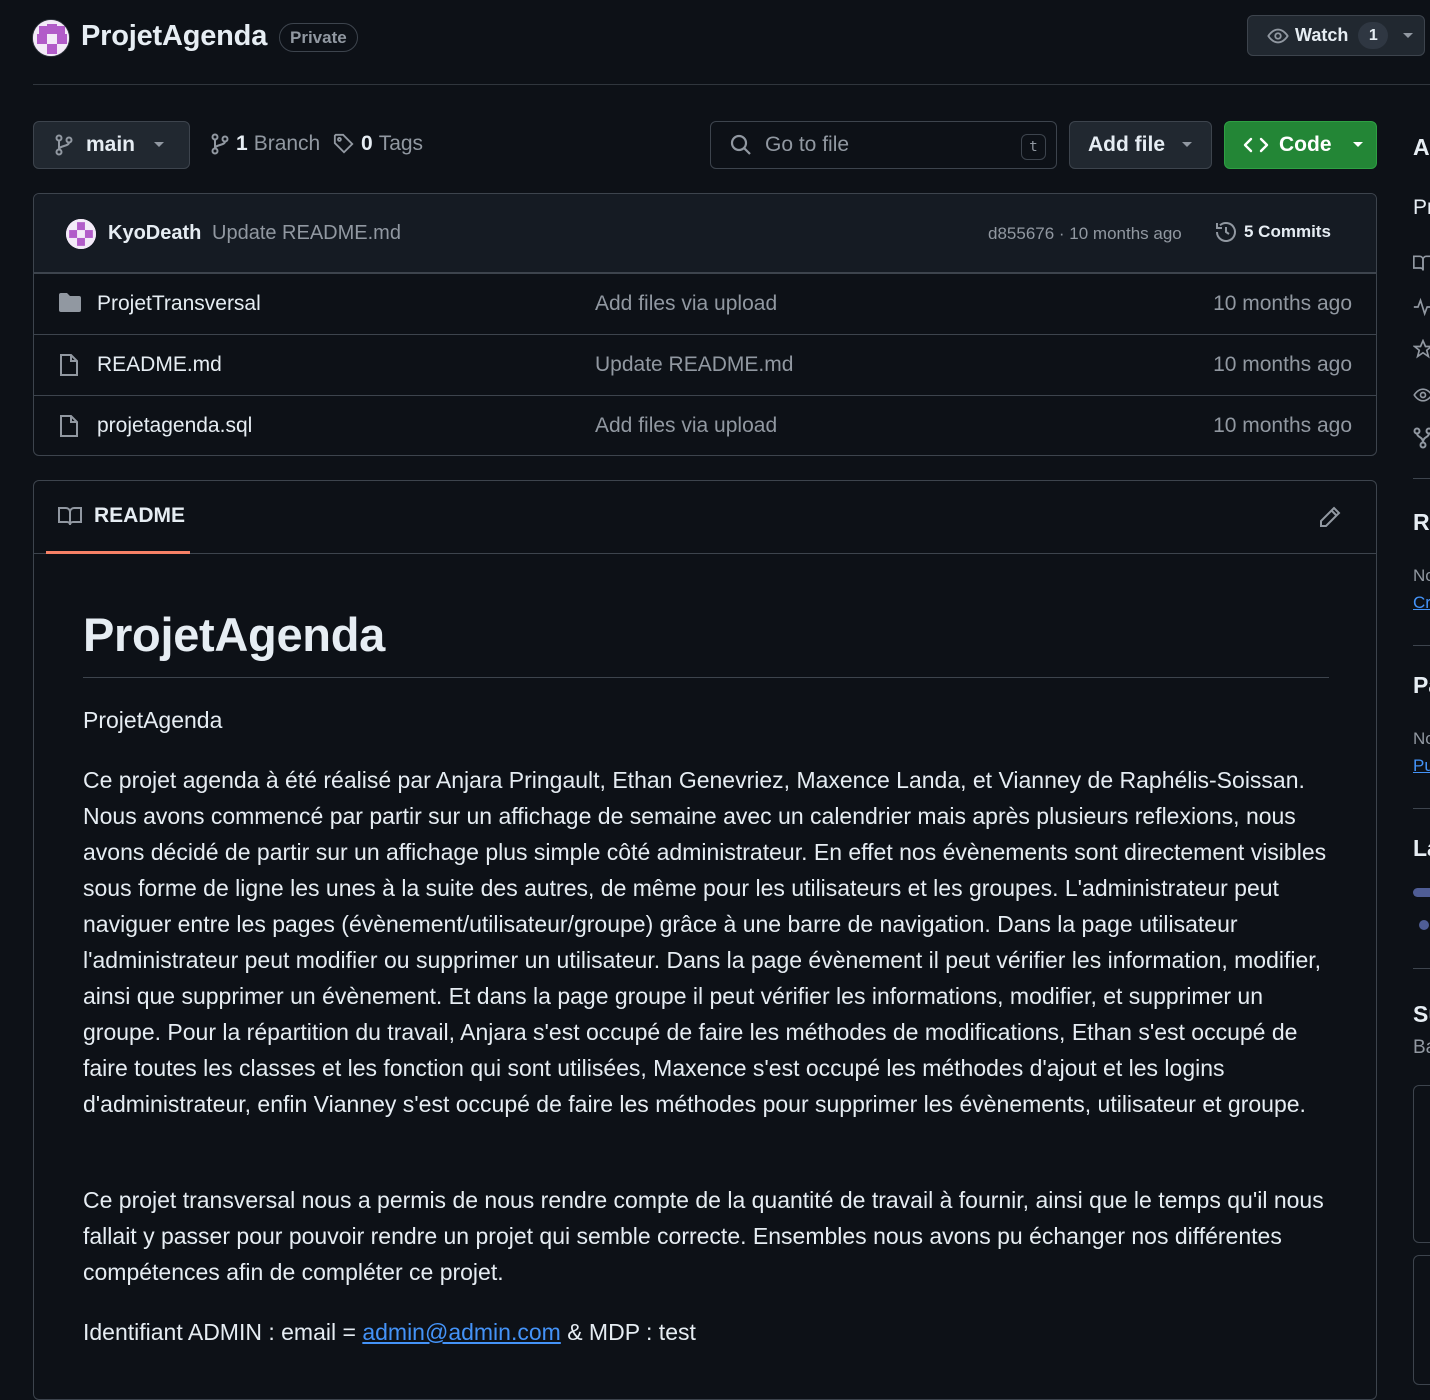 Image resolution: width=1430 pixels, height=1400 pixels. What do you see at coordinates (179, 304) in the screenshot?
I see `file-name: ProjetTransversal` at bounding box center [179, 304].